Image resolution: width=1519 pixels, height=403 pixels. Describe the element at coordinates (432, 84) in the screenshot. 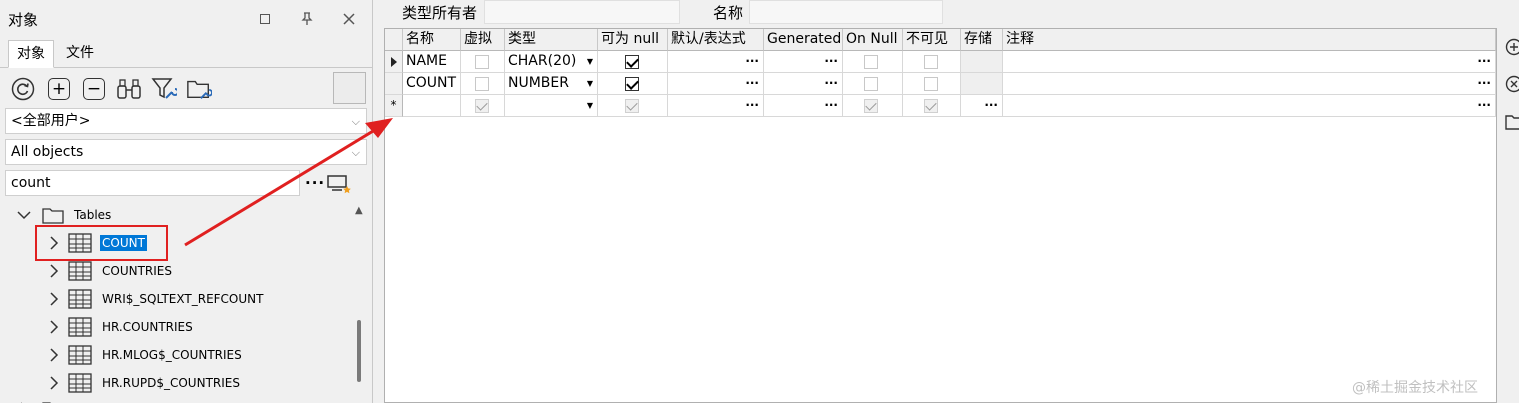

I see `cell-name: COUNT` at that location.